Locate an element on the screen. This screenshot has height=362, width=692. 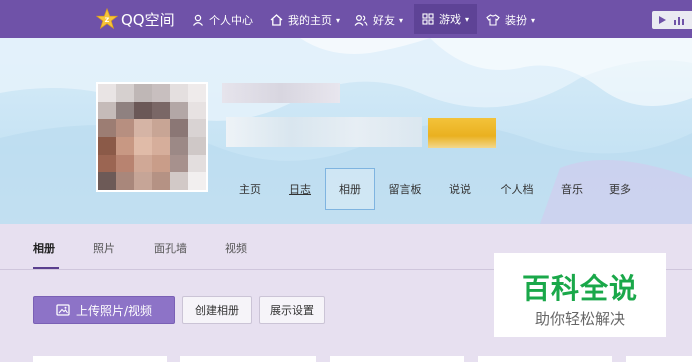
tab-blog-label: 日志 is located at coordinates (300, 189).